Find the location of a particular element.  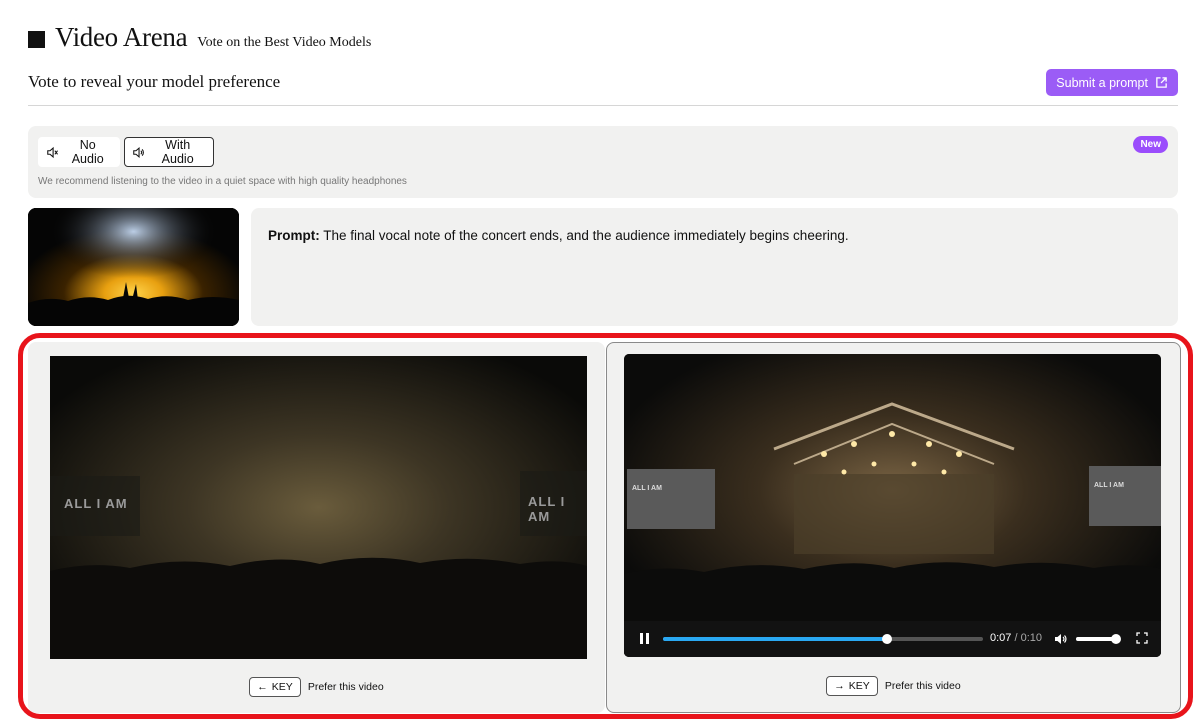

prefer-left-key-button: ← KEY is located at coordinates (275, 687).